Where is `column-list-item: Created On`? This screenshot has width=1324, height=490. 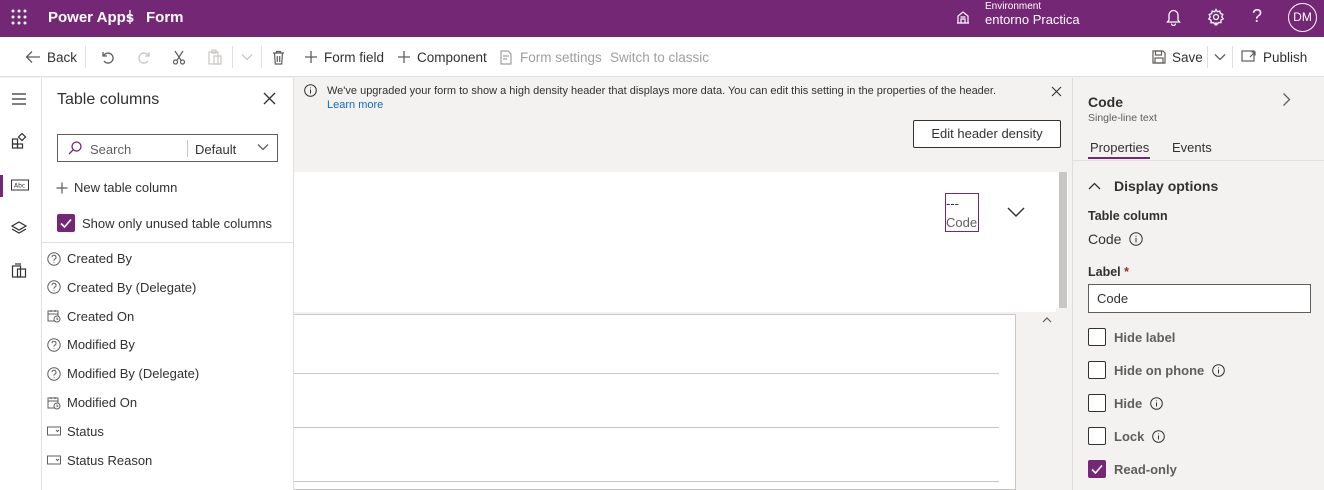 column-list-item: Created On is located at coordinates (90, 316).